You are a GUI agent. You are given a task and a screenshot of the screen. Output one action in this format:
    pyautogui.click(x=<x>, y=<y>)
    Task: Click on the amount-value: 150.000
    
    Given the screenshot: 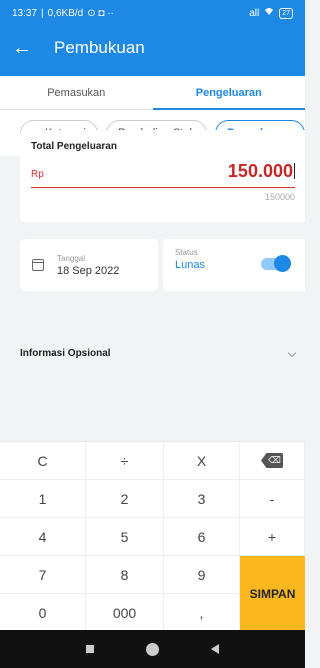 What is the action you would take?
    pyautogui.click(x=261, y=171)
    